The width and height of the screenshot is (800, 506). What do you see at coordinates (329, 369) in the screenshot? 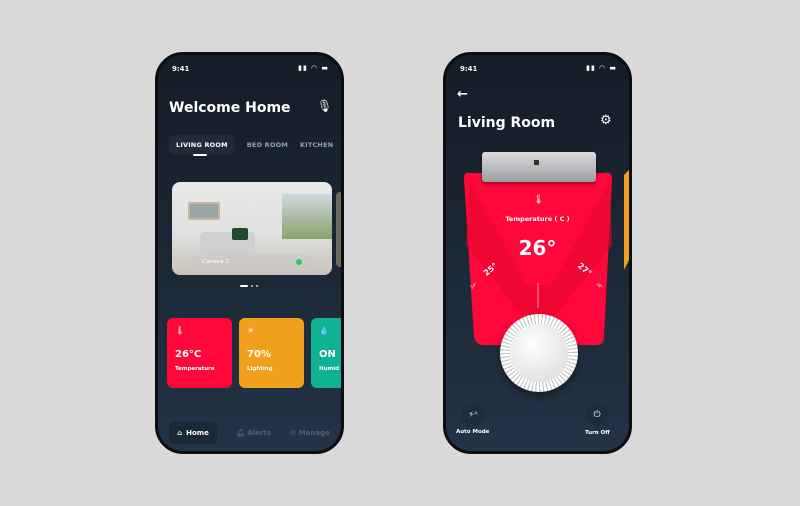
I see `card-label: Humid` at bounding box center [329, 369].